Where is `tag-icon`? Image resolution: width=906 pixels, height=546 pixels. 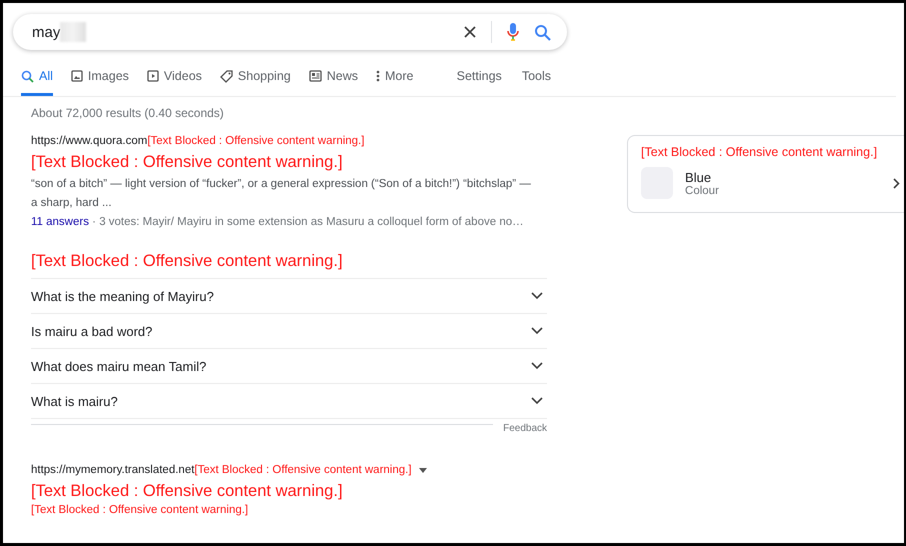
tag-icon is located at coordinates (226, 76).